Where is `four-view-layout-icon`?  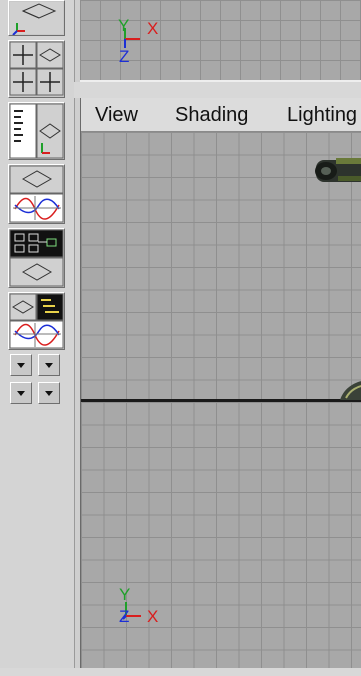 four-view-layout-icon is located at coordinates (36, 68).